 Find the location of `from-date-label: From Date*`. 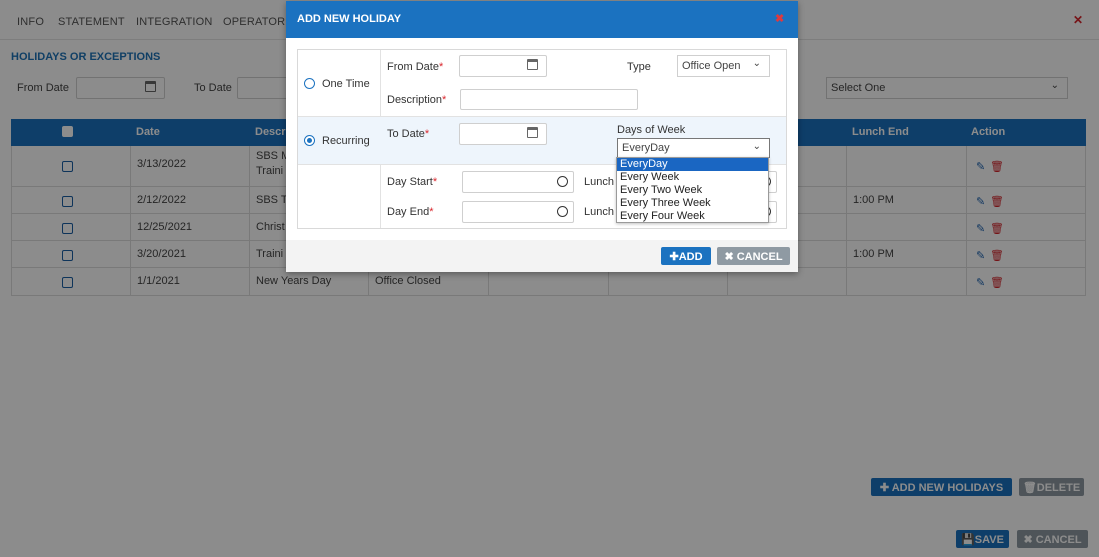

from-date-label: From Date* is located at coordinates (415, 67).